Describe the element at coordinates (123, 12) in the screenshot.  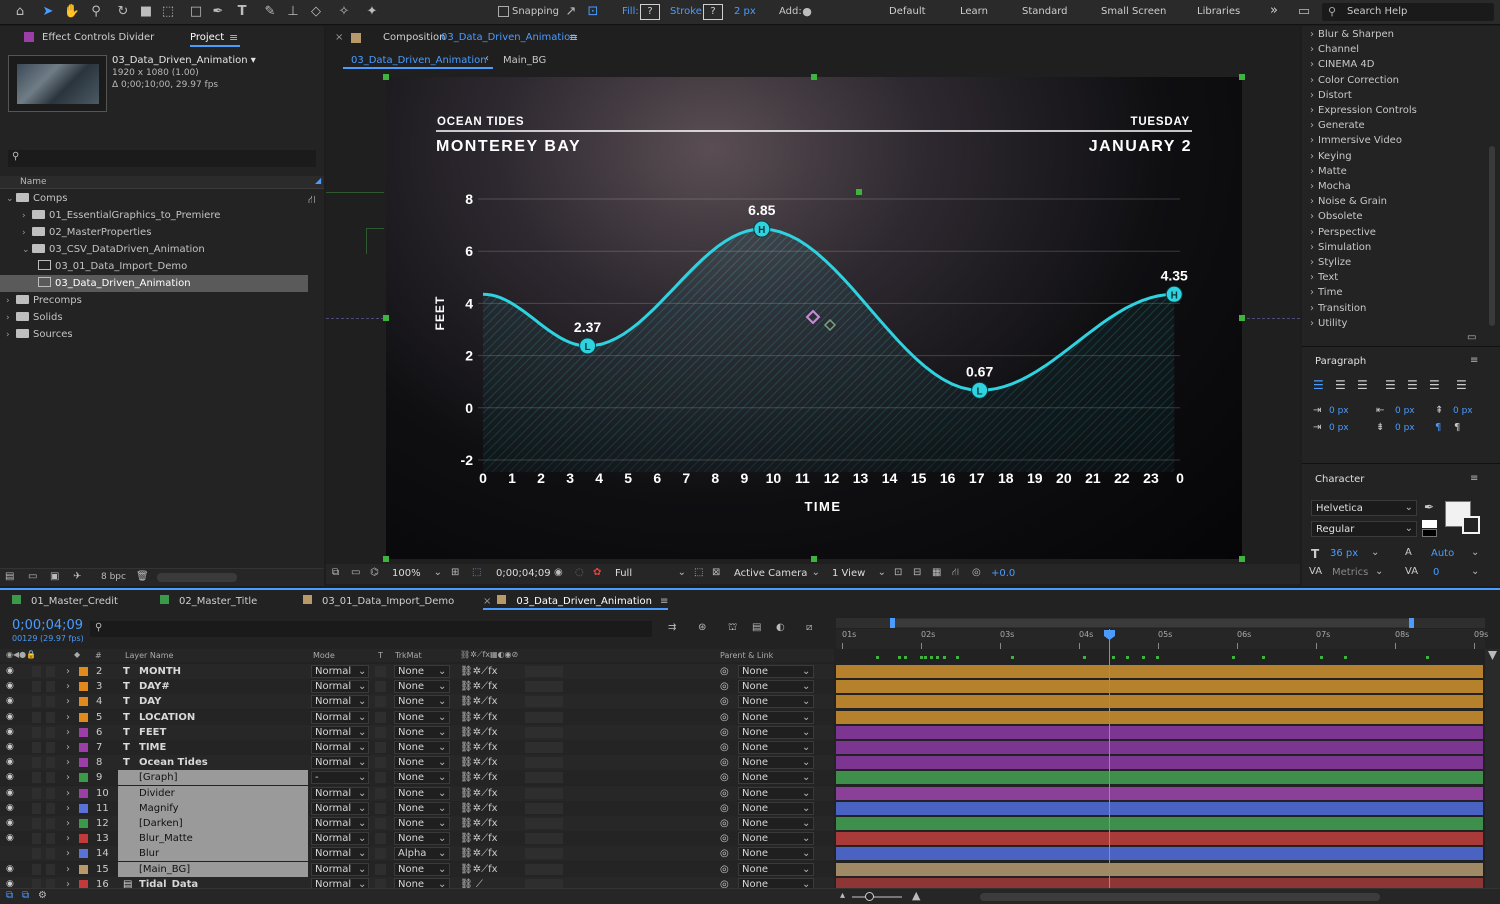
I see `rotate-tool-icon: ↻` at that location.